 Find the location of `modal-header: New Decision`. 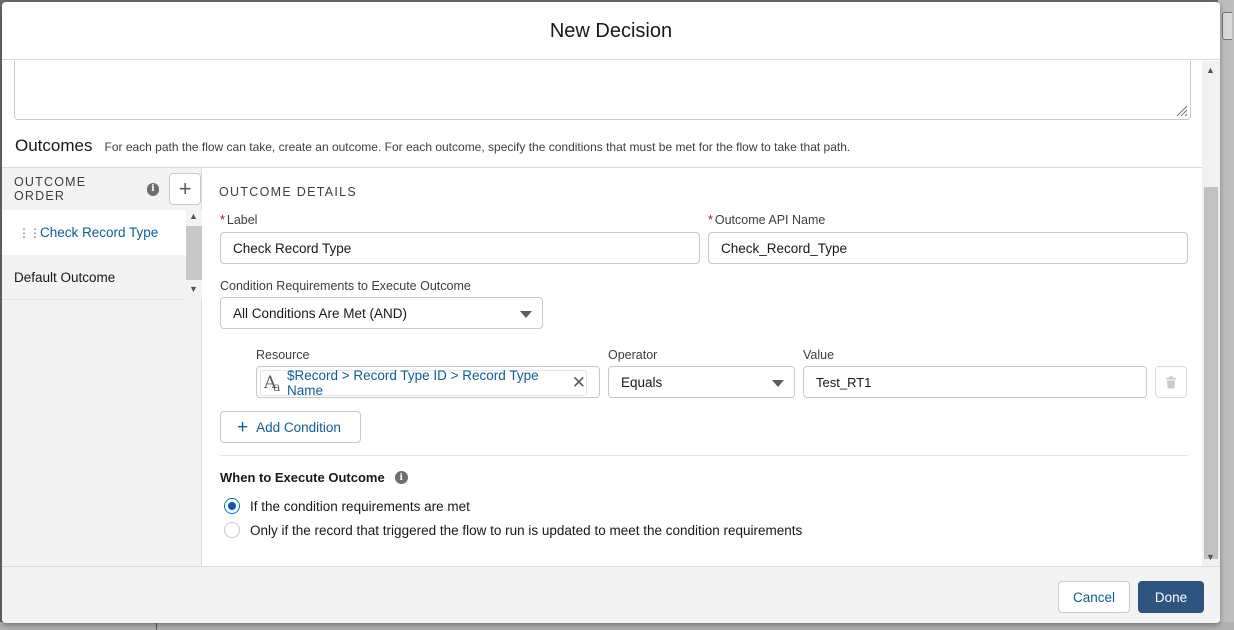

modal-header: New Decision is located at coordinates (611, 31).